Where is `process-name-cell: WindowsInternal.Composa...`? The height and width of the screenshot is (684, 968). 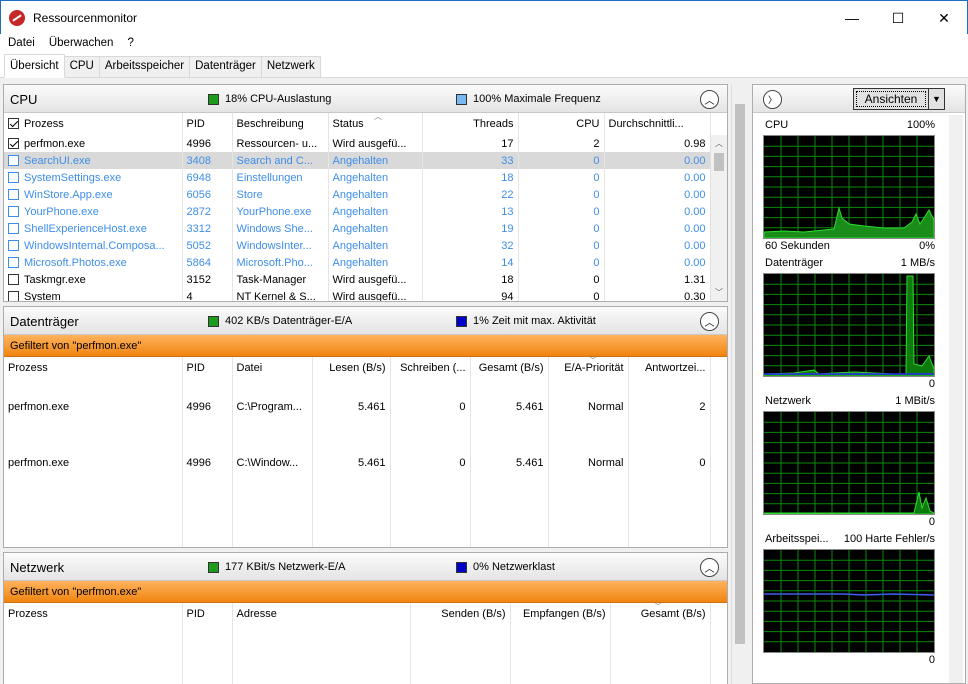 process-name-cell: WindowsInternal.Composa... is located at coordinates (93, 245).